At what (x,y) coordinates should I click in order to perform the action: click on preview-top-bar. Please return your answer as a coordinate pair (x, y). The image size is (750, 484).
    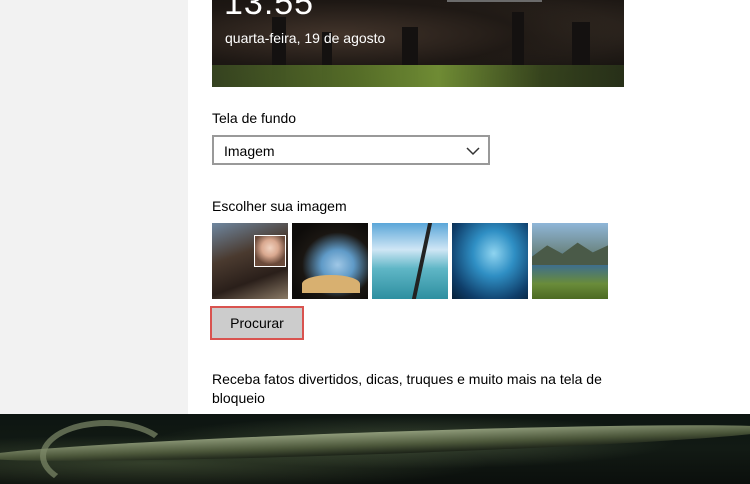
    Looking at the image, I should click on (494, 1).